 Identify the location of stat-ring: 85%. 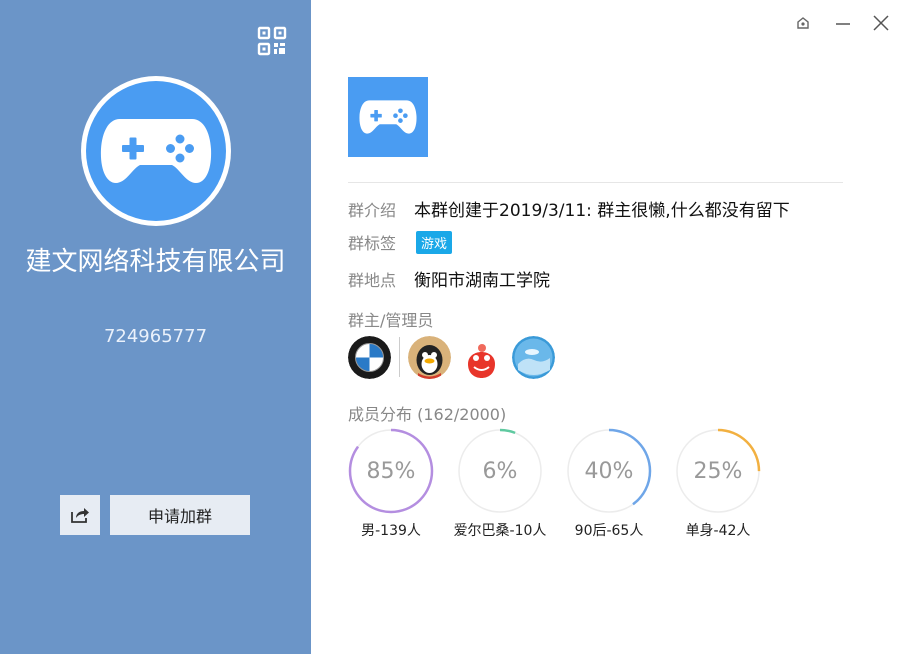
(391, 471).